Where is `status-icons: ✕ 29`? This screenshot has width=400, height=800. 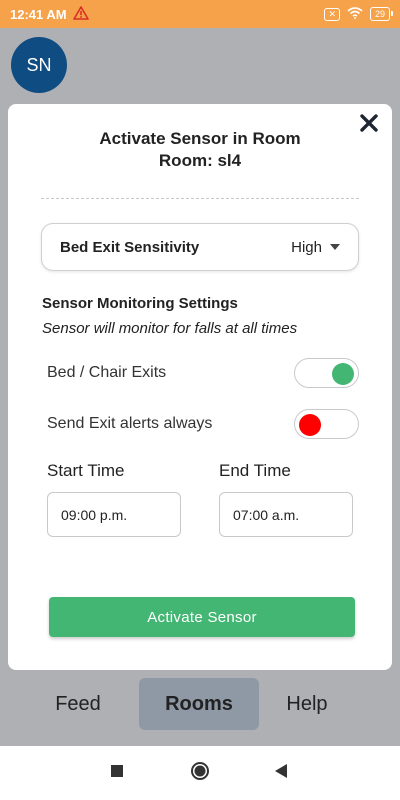
status-icons: ✕ 29 is located at coordinates (359, 14).